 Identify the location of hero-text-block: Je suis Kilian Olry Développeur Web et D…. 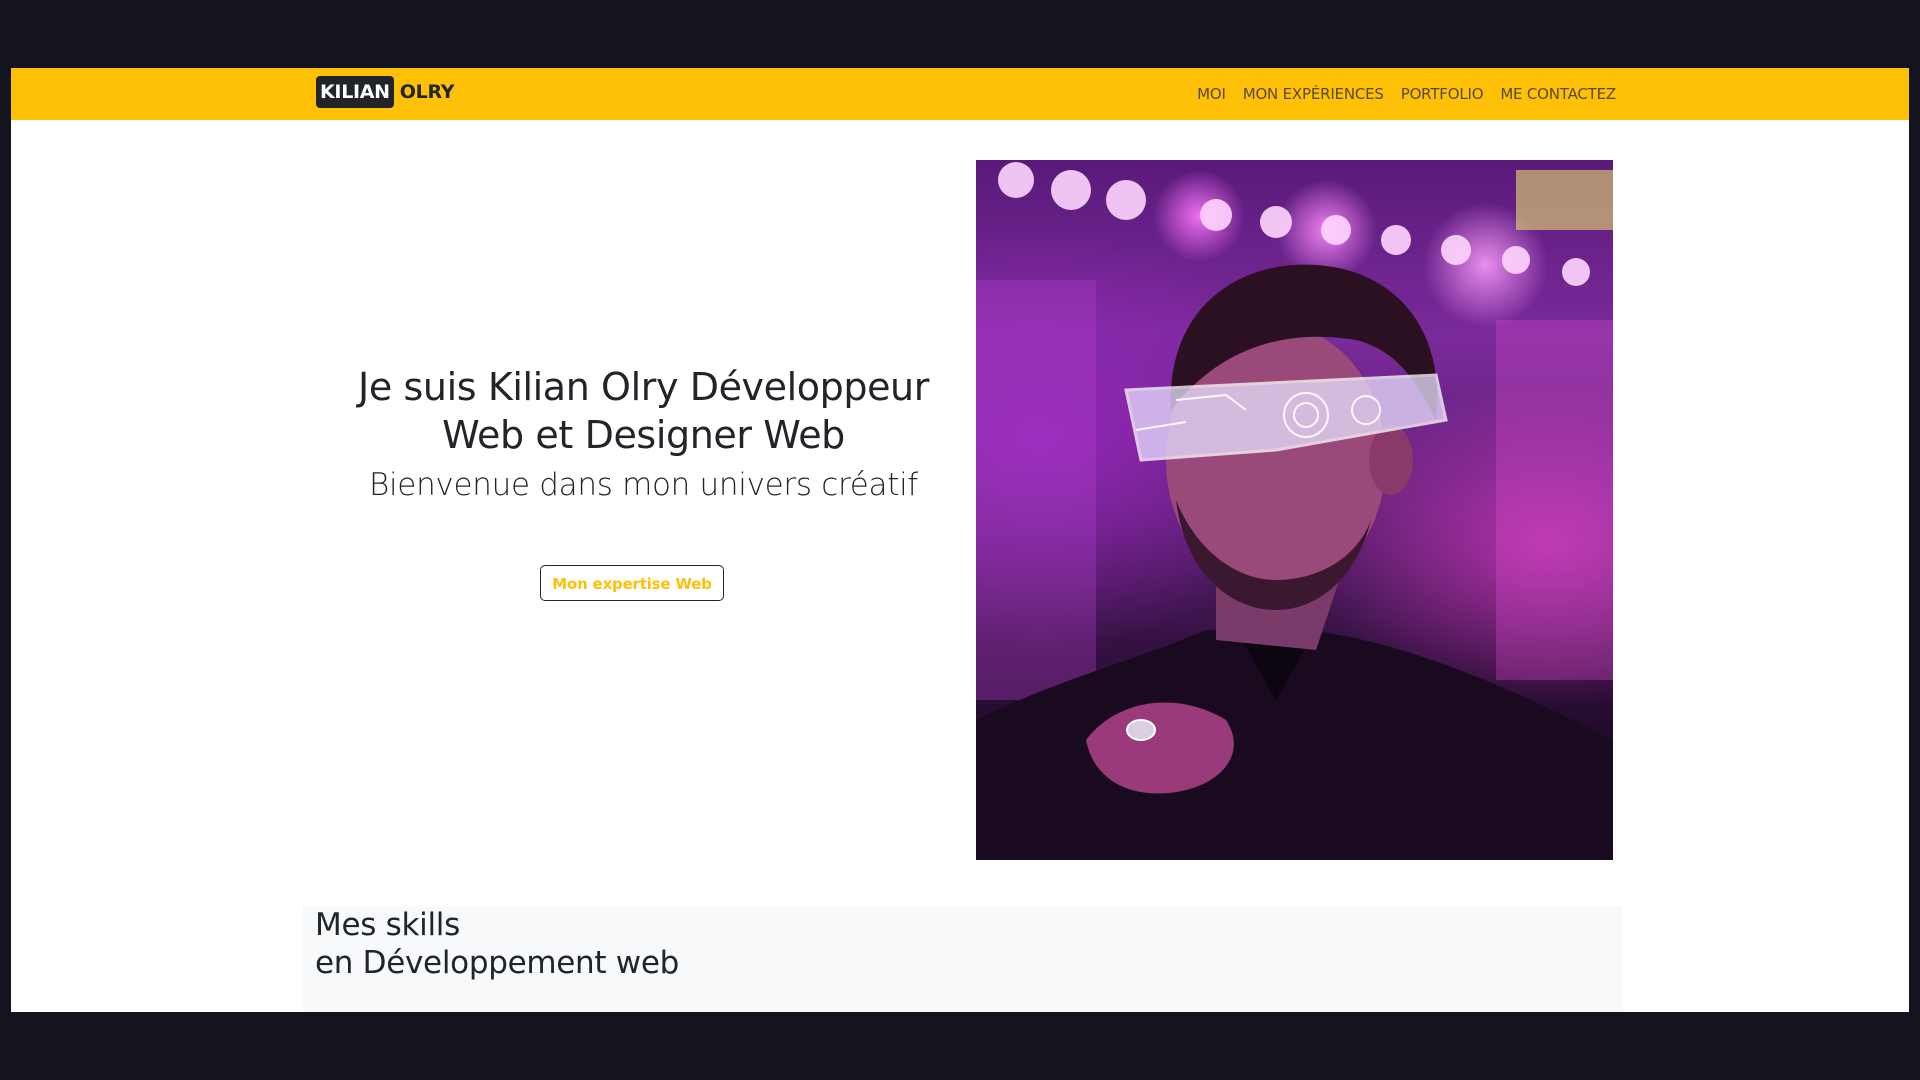
(643, 434).